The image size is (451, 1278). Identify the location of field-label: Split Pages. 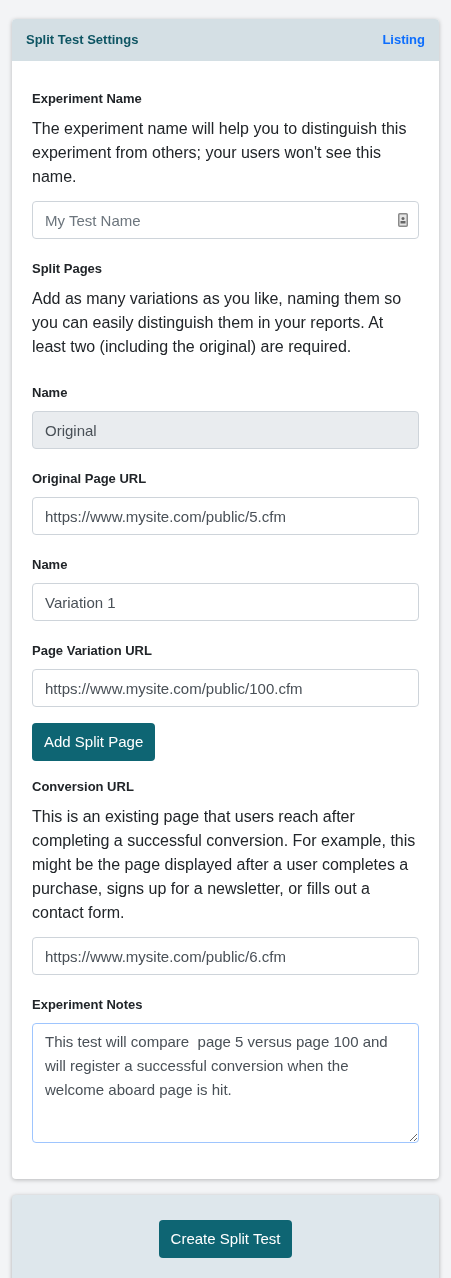
(68, 269).